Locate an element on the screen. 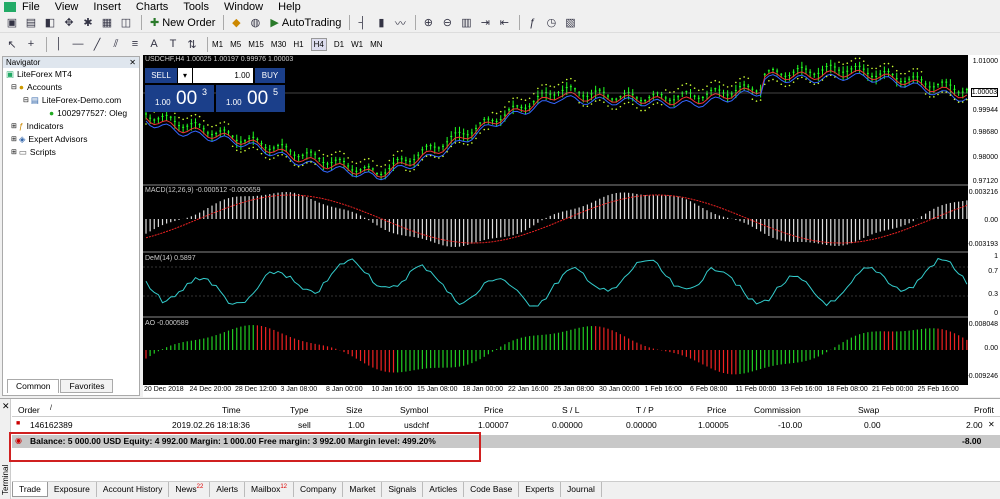 The height and width of the screenshot is (499, 1000). timeframe-m5: M5 is located at coordinates (235, 44).